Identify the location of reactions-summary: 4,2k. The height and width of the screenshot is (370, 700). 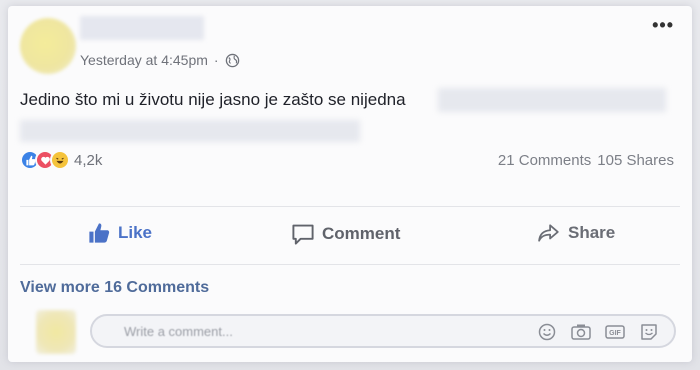
(61, 160).